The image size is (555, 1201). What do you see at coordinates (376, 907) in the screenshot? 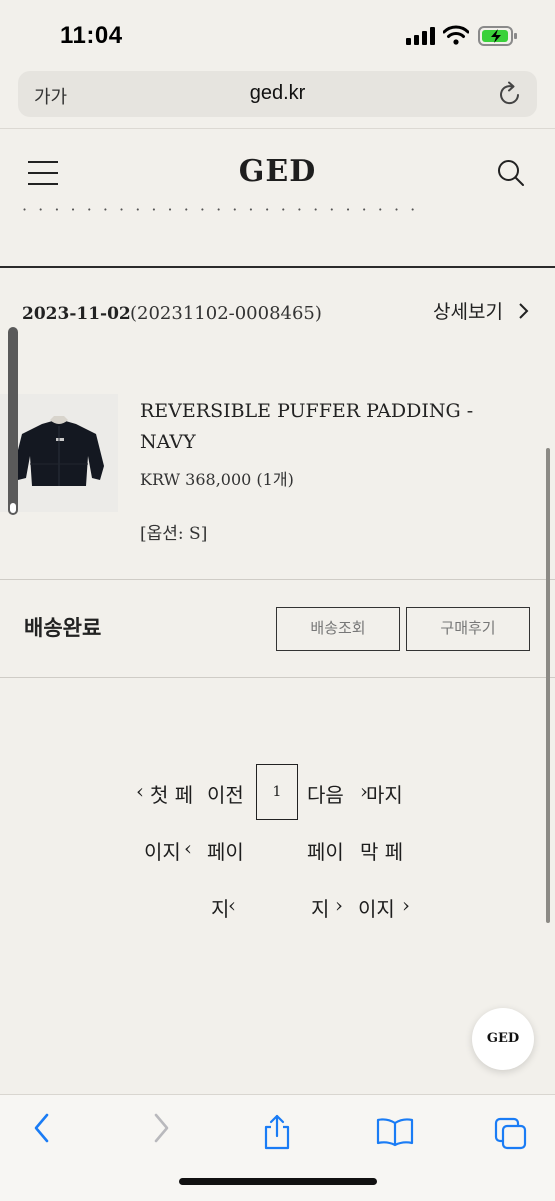
I see `last-page-label-3: 이지` at bounding box center [376, 907].